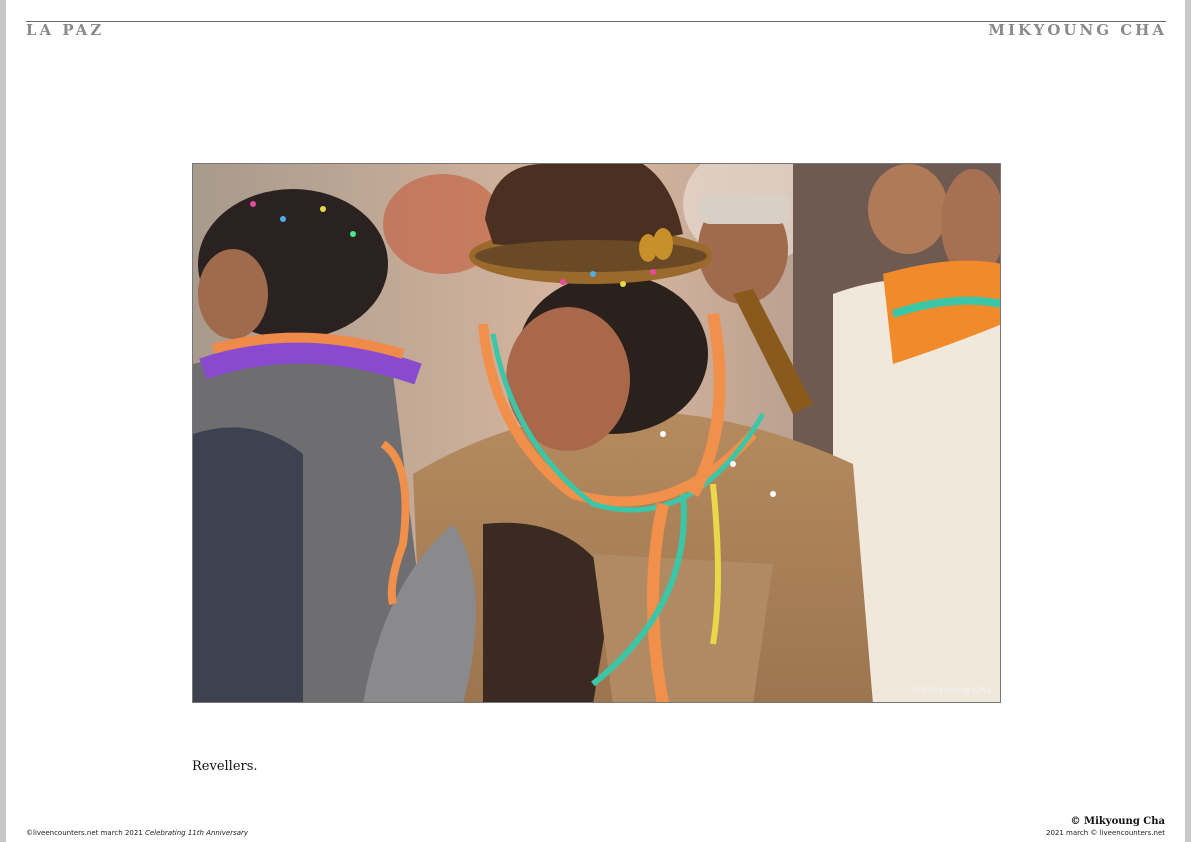 Image resolution: width=1191 pixels, height=842 pixels. What do you see at coordinates (225, 766) in the screenshot?
I see `photo-caption: Revellers.` at bounding box center [225, 766].